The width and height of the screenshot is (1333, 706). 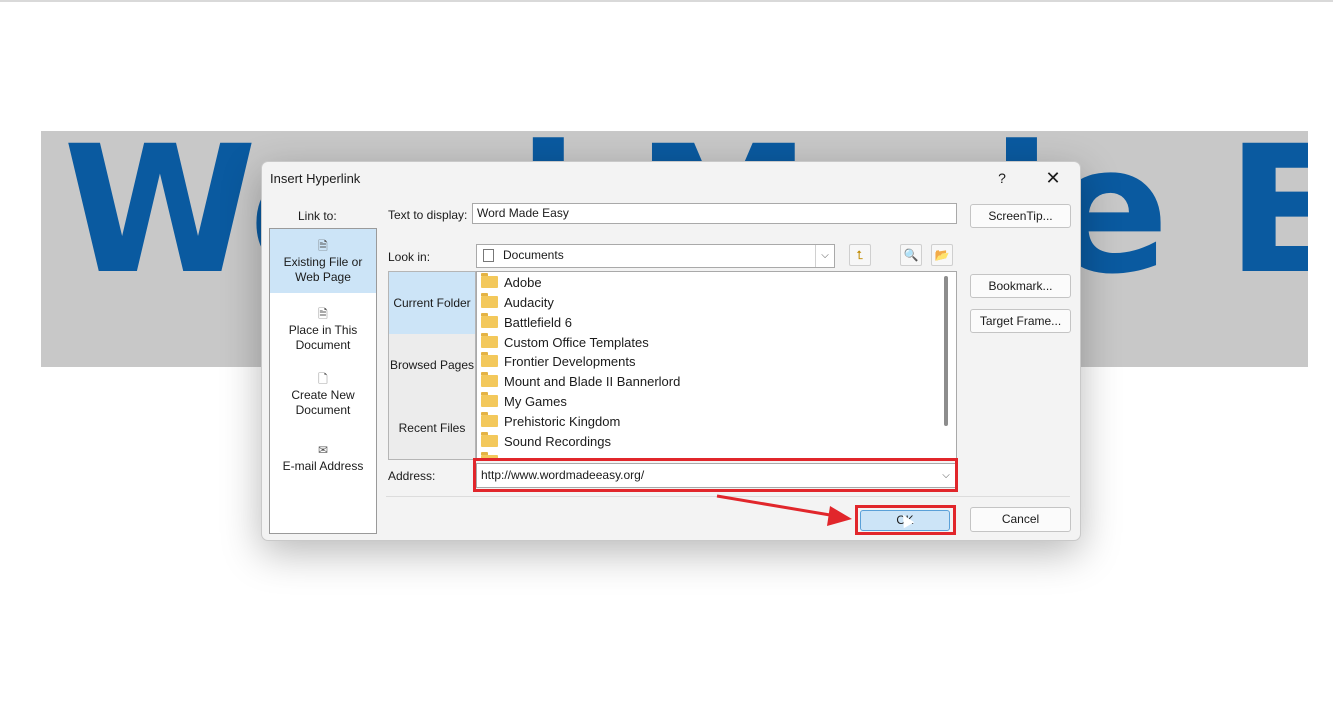 What do you see at coordinates (839, 516) in the screenshot?
I see `arrow-head` at bounding box center [839, 516].